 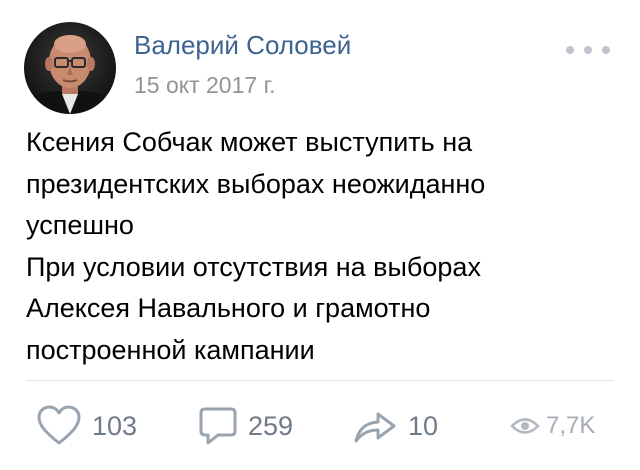 What do you see at coordinates (375, 427) in the screenshot?
I see `share-arrow-icon` at bounding box center [375, 427].